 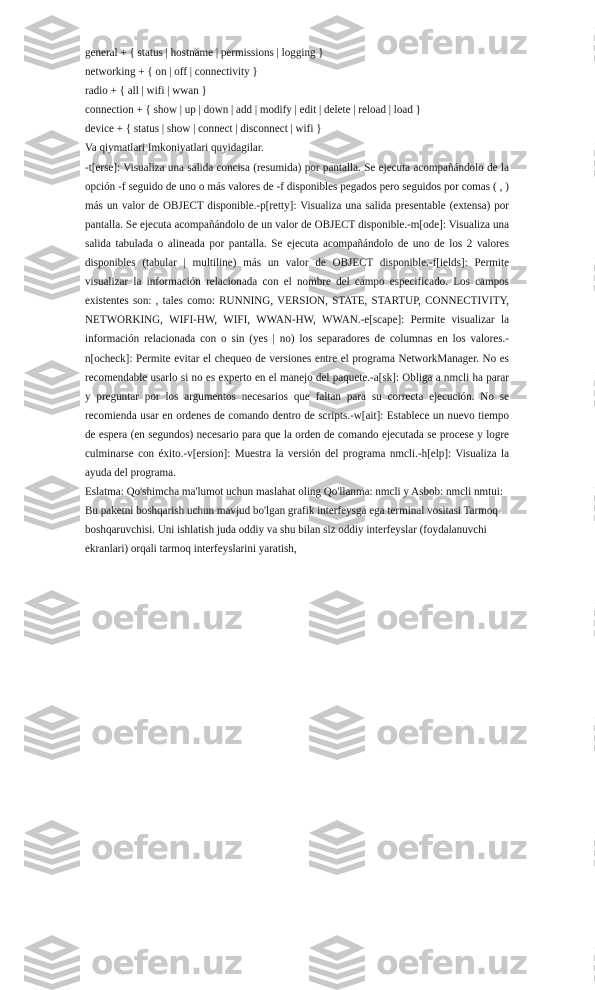 What do you see at coordinates (146, 91) in the screenshot?
I see `command-line: radio + { all | wifi | wwan }` at bounding box center [146, 91].